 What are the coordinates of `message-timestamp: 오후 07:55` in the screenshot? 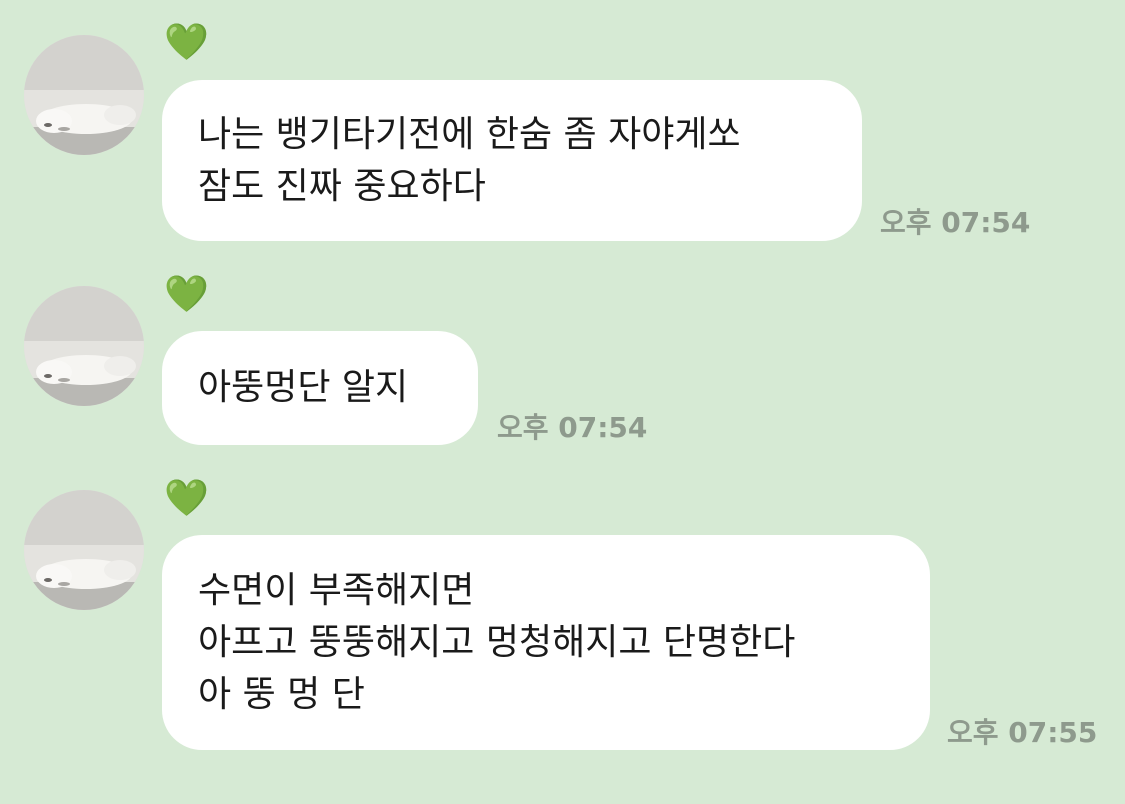 It's located at (1022, 732).